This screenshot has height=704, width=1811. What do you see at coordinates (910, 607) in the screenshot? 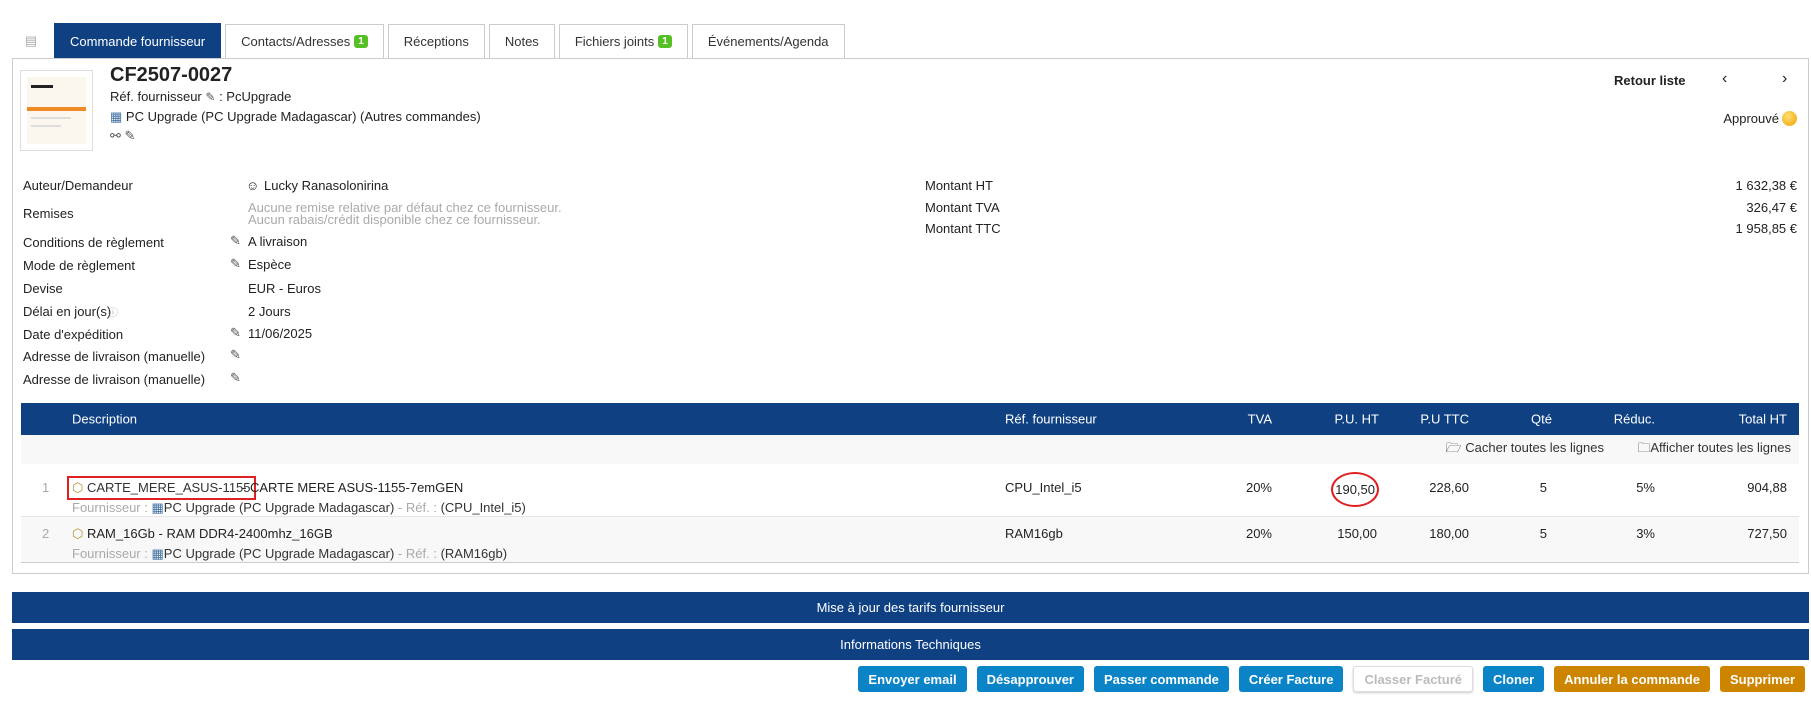
I see `update-supplier-prices-section: Mise à jour des tarifs fournisseur` at bounding box center [910, 607].